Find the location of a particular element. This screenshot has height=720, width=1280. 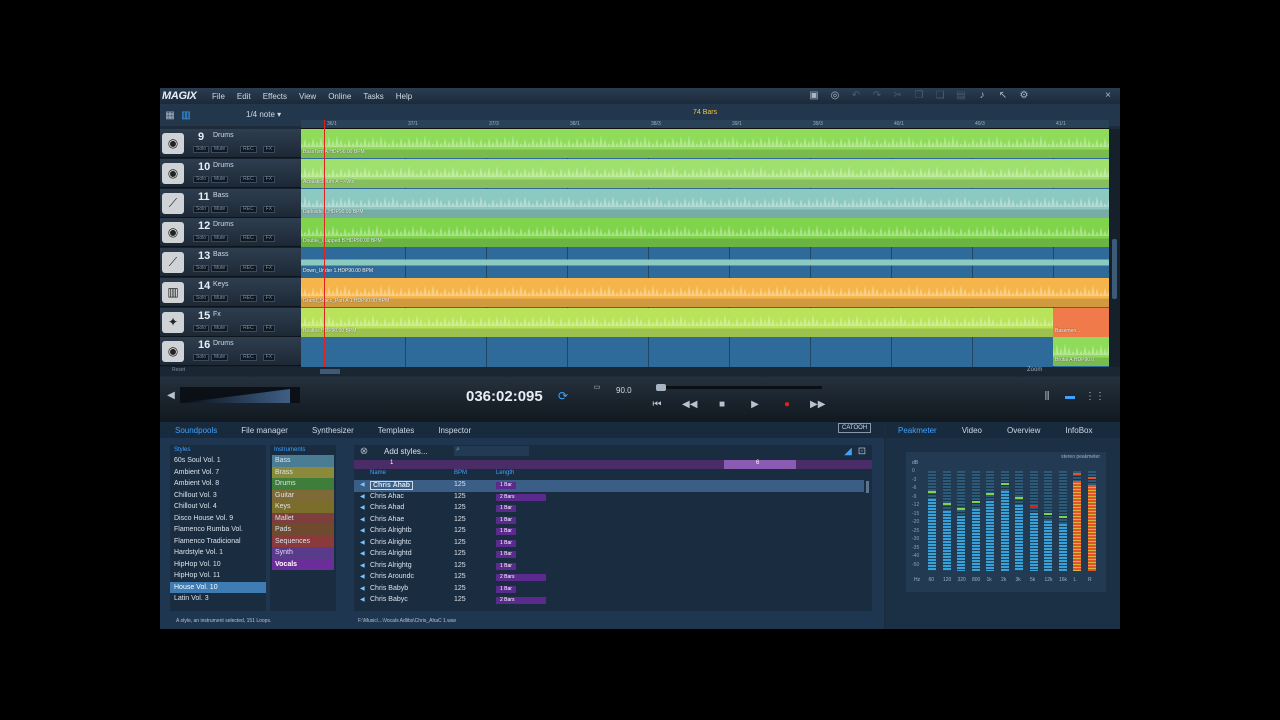

track-header: ✦ 15 Fx Solo Mute REC FX is located at coordinates (230, 322).